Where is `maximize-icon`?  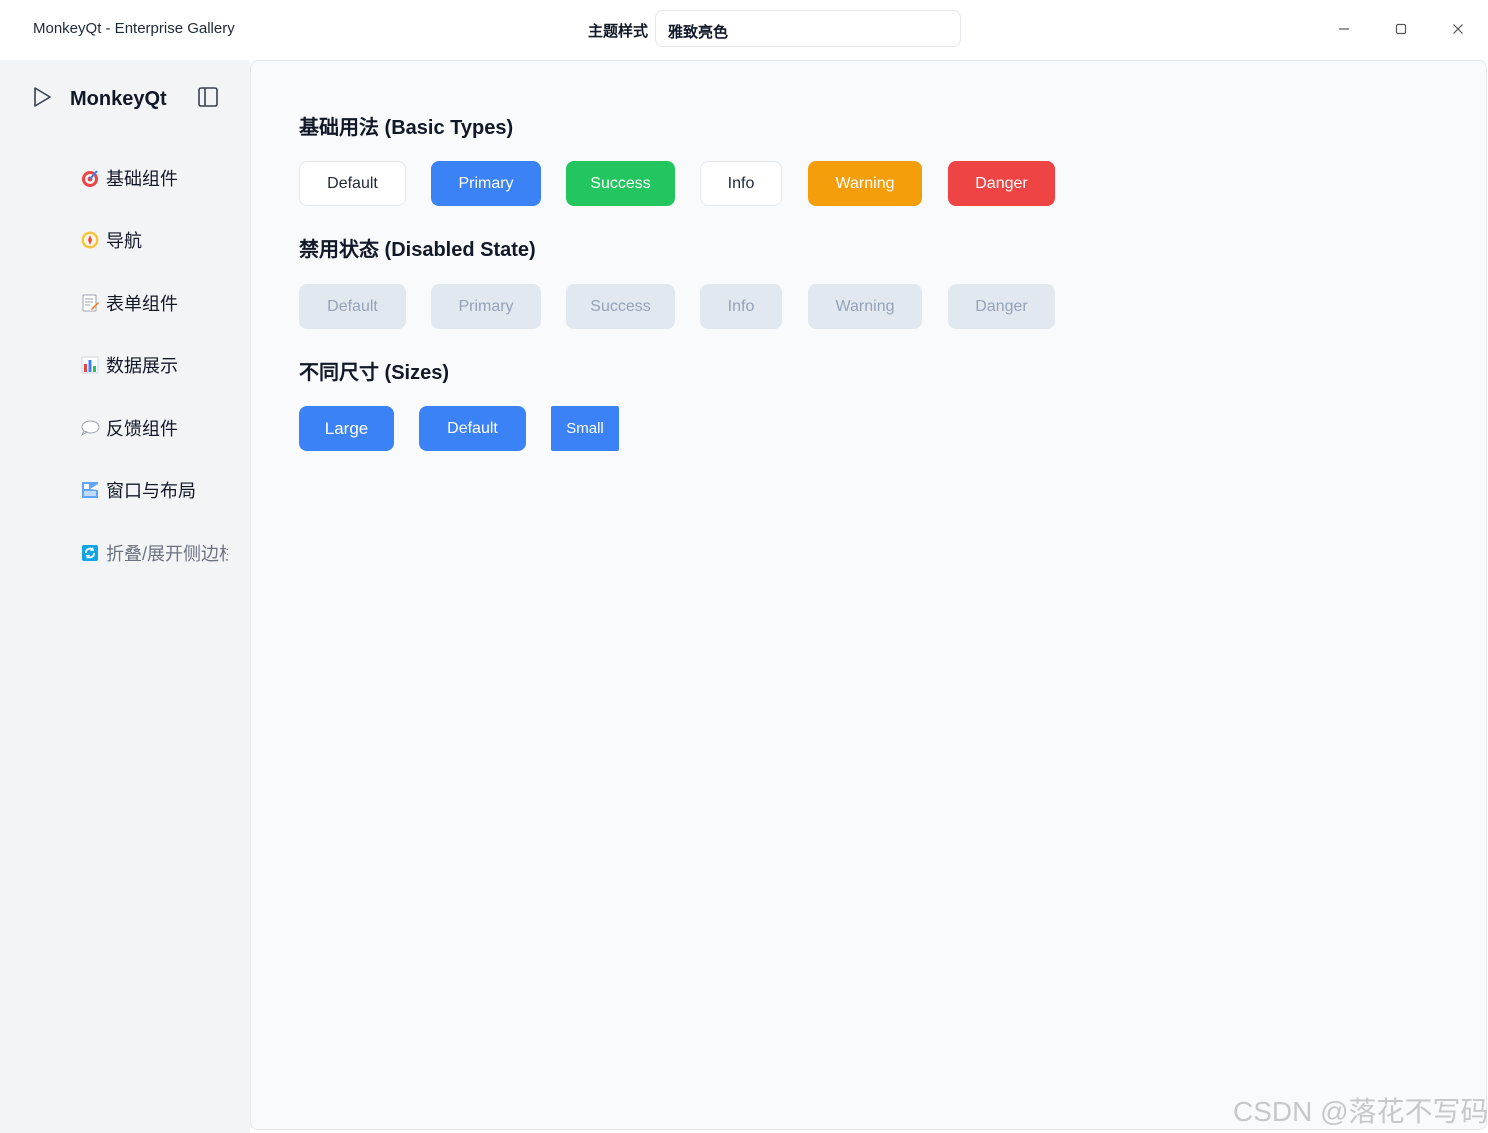
maximize-icon is located at coordinates (1401, 29).